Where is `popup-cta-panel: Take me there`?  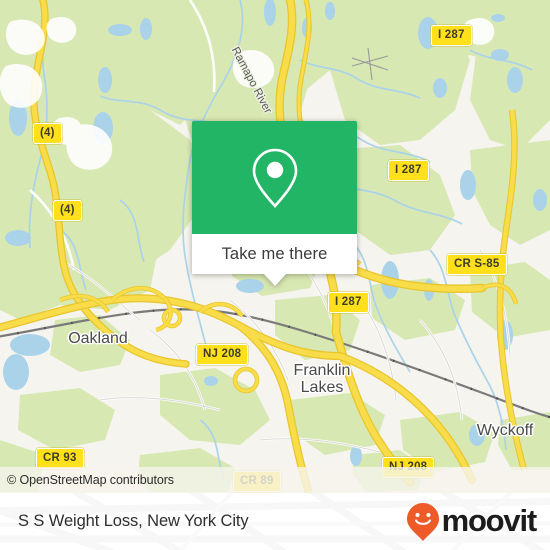 popup-cta-panel: Take me there is located at coordinates (274, 260).